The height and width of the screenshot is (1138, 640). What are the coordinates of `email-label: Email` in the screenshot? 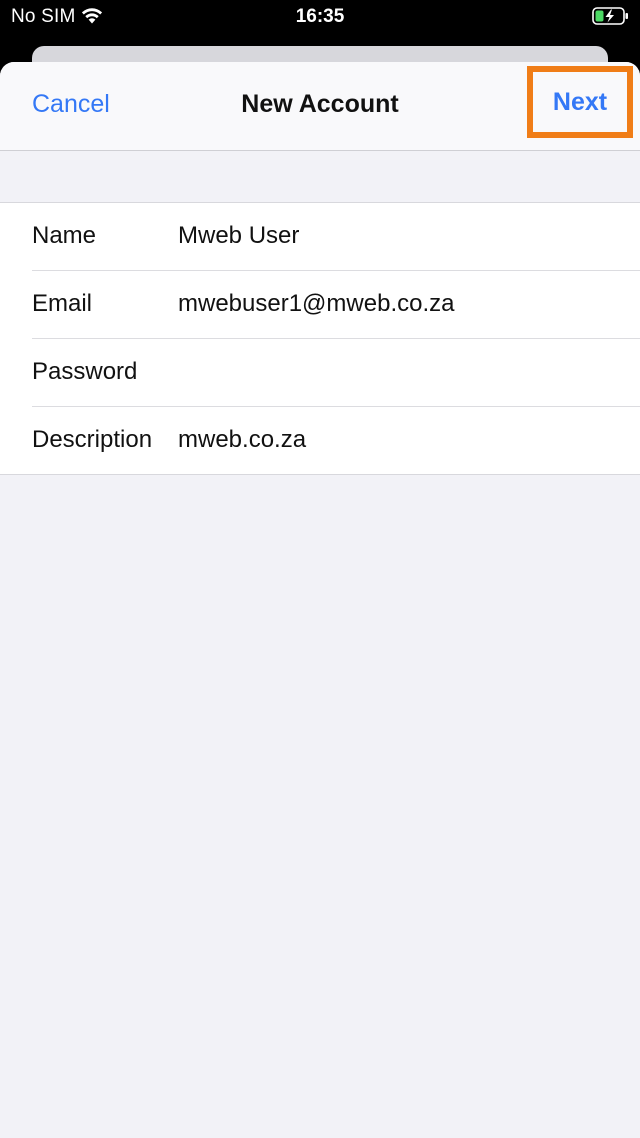 It's located at (62, 303).